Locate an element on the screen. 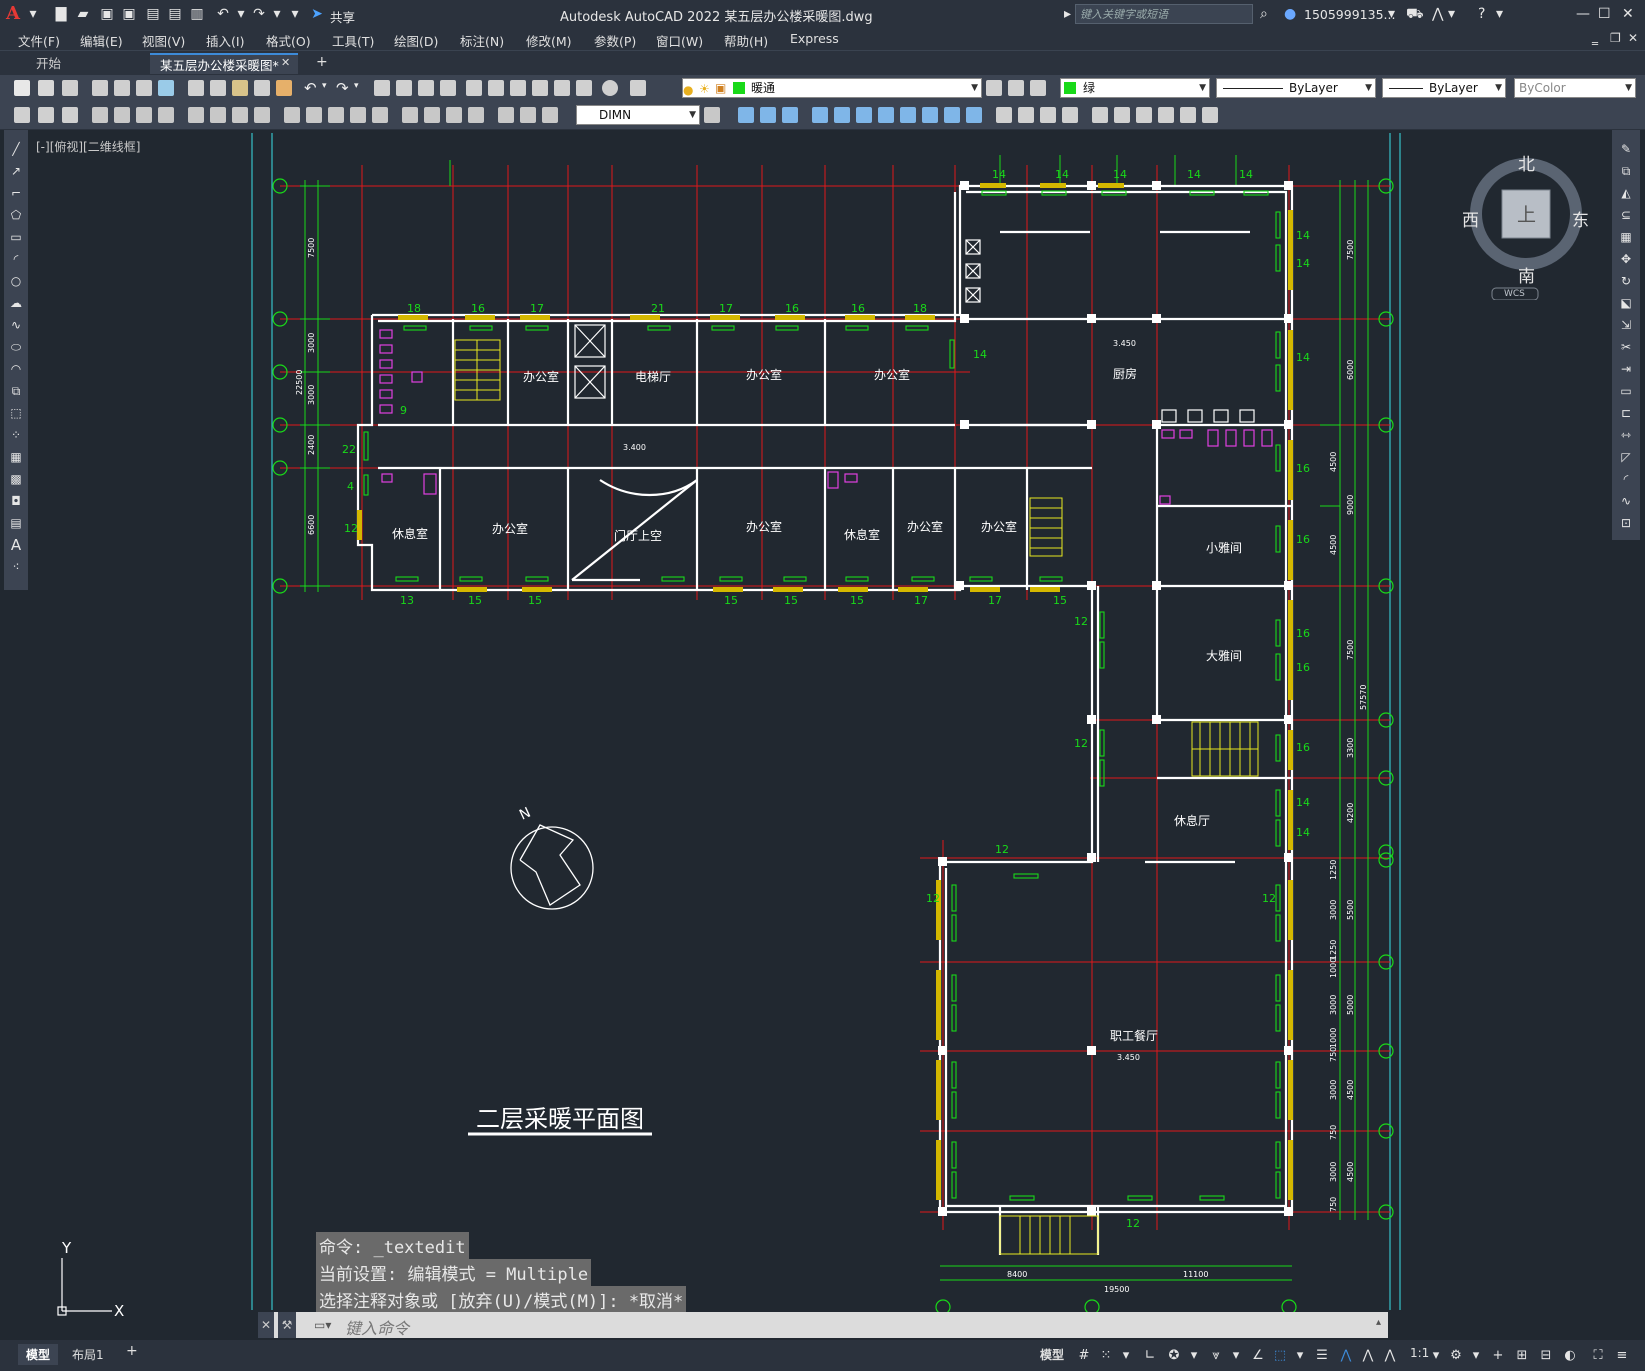 This screenshot has width=1645, height=1371. scale-dropdown-icon: ▾ is located at coordinates (1436, 1356).